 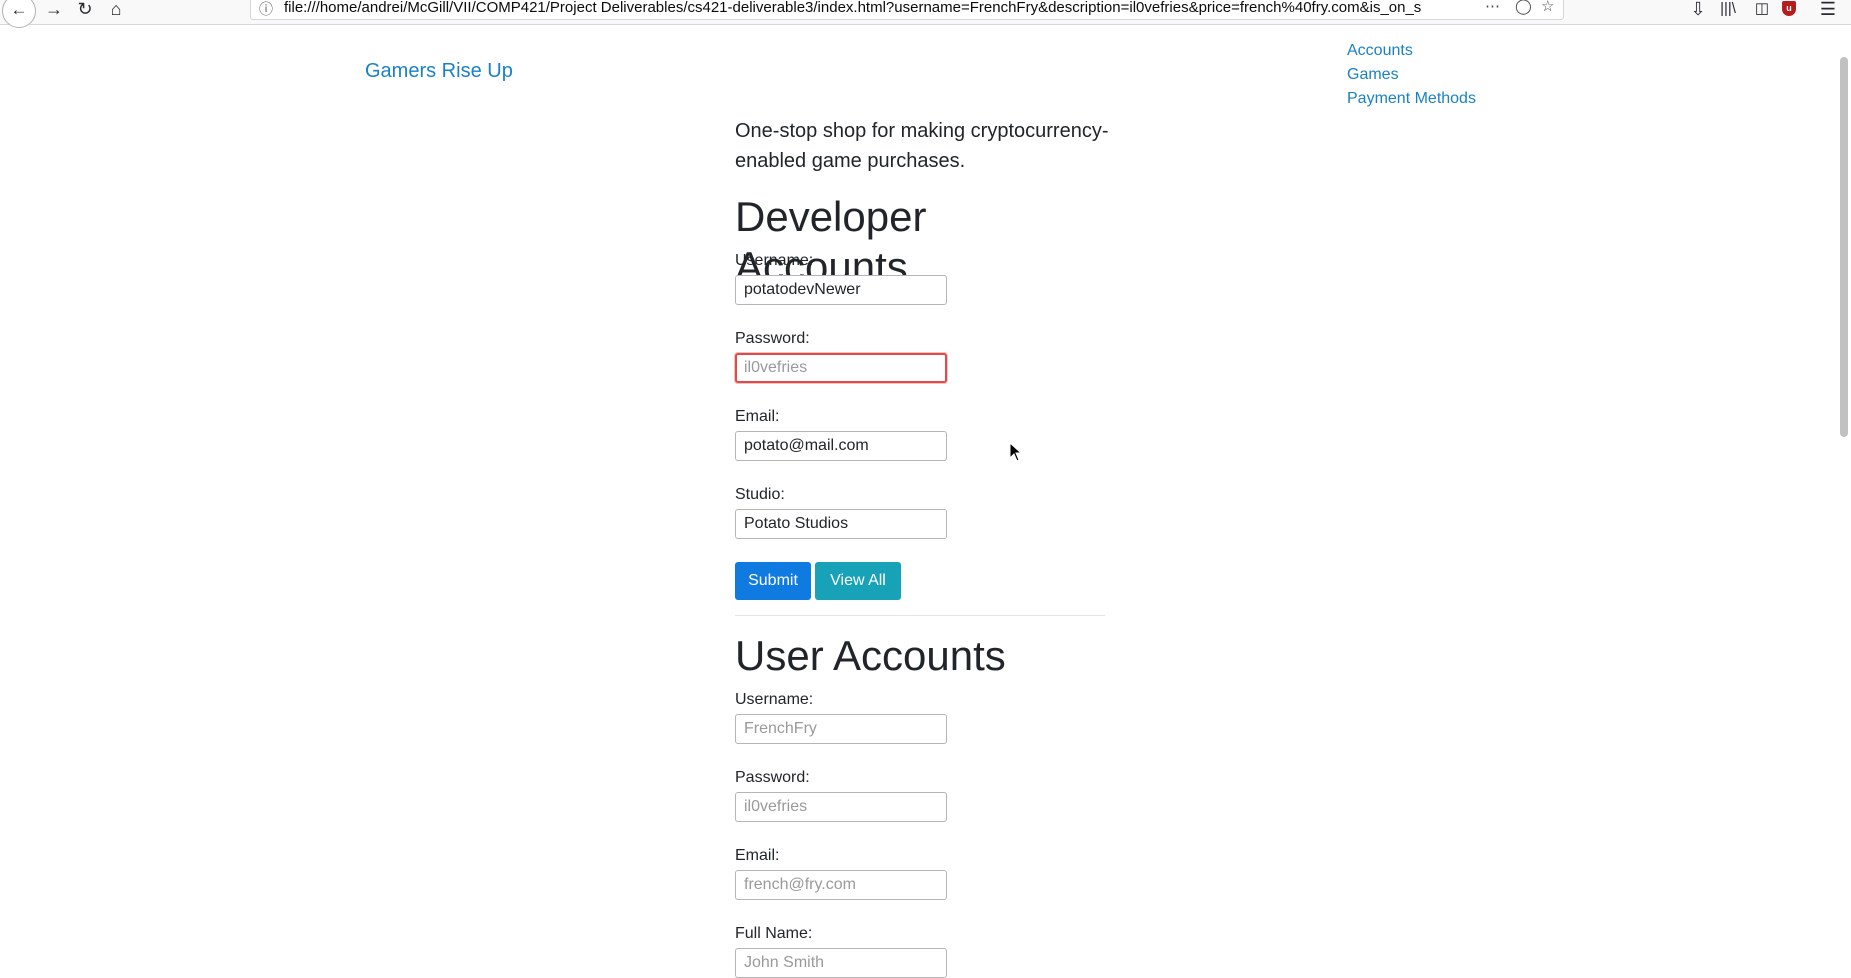 I want to click on mouse-cursor-icon, so click(x=1016, y=452).